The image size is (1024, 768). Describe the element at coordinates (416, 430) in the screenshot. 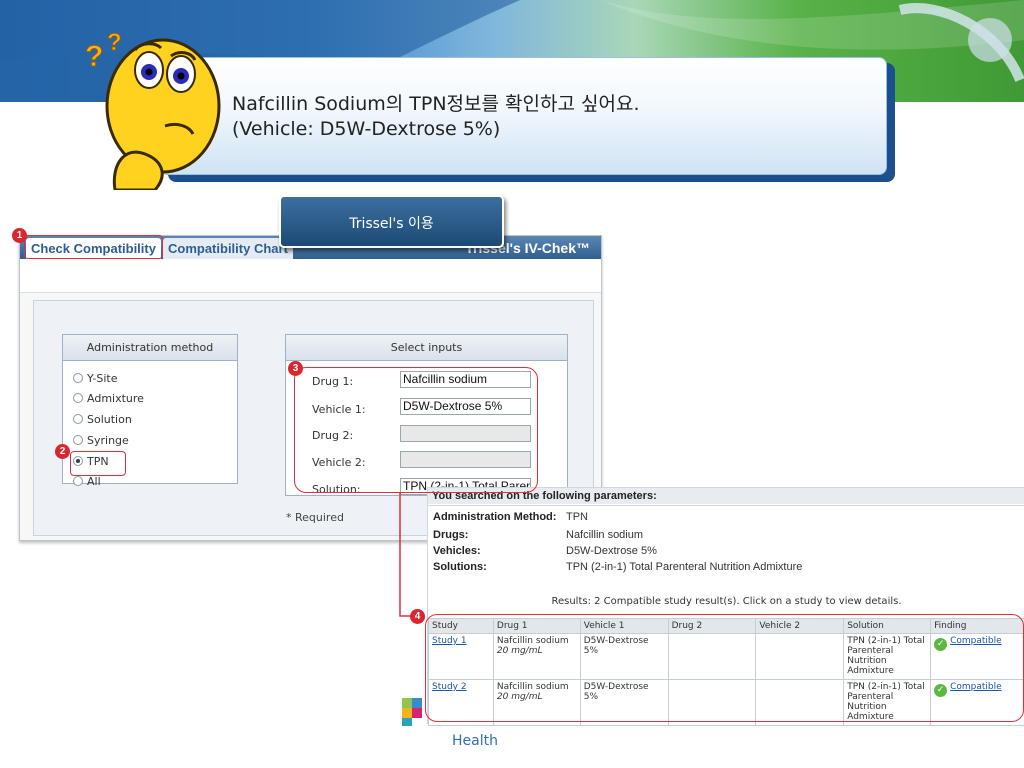

I see `highlight-inputs` at that location.